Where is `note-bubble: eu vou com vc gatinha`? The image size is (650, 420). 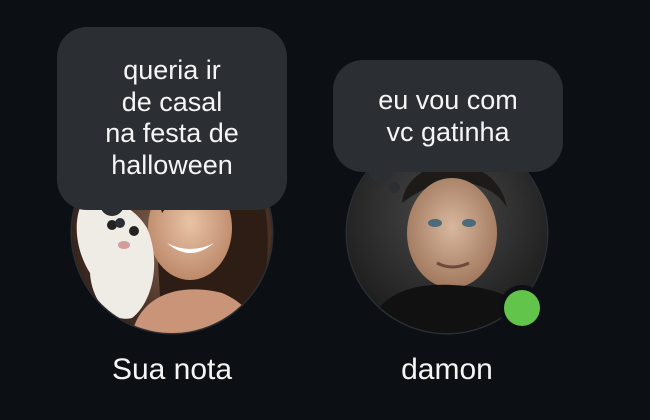 note-bubble: eu vou com vc gatinha is located at coordinates (448, 116).